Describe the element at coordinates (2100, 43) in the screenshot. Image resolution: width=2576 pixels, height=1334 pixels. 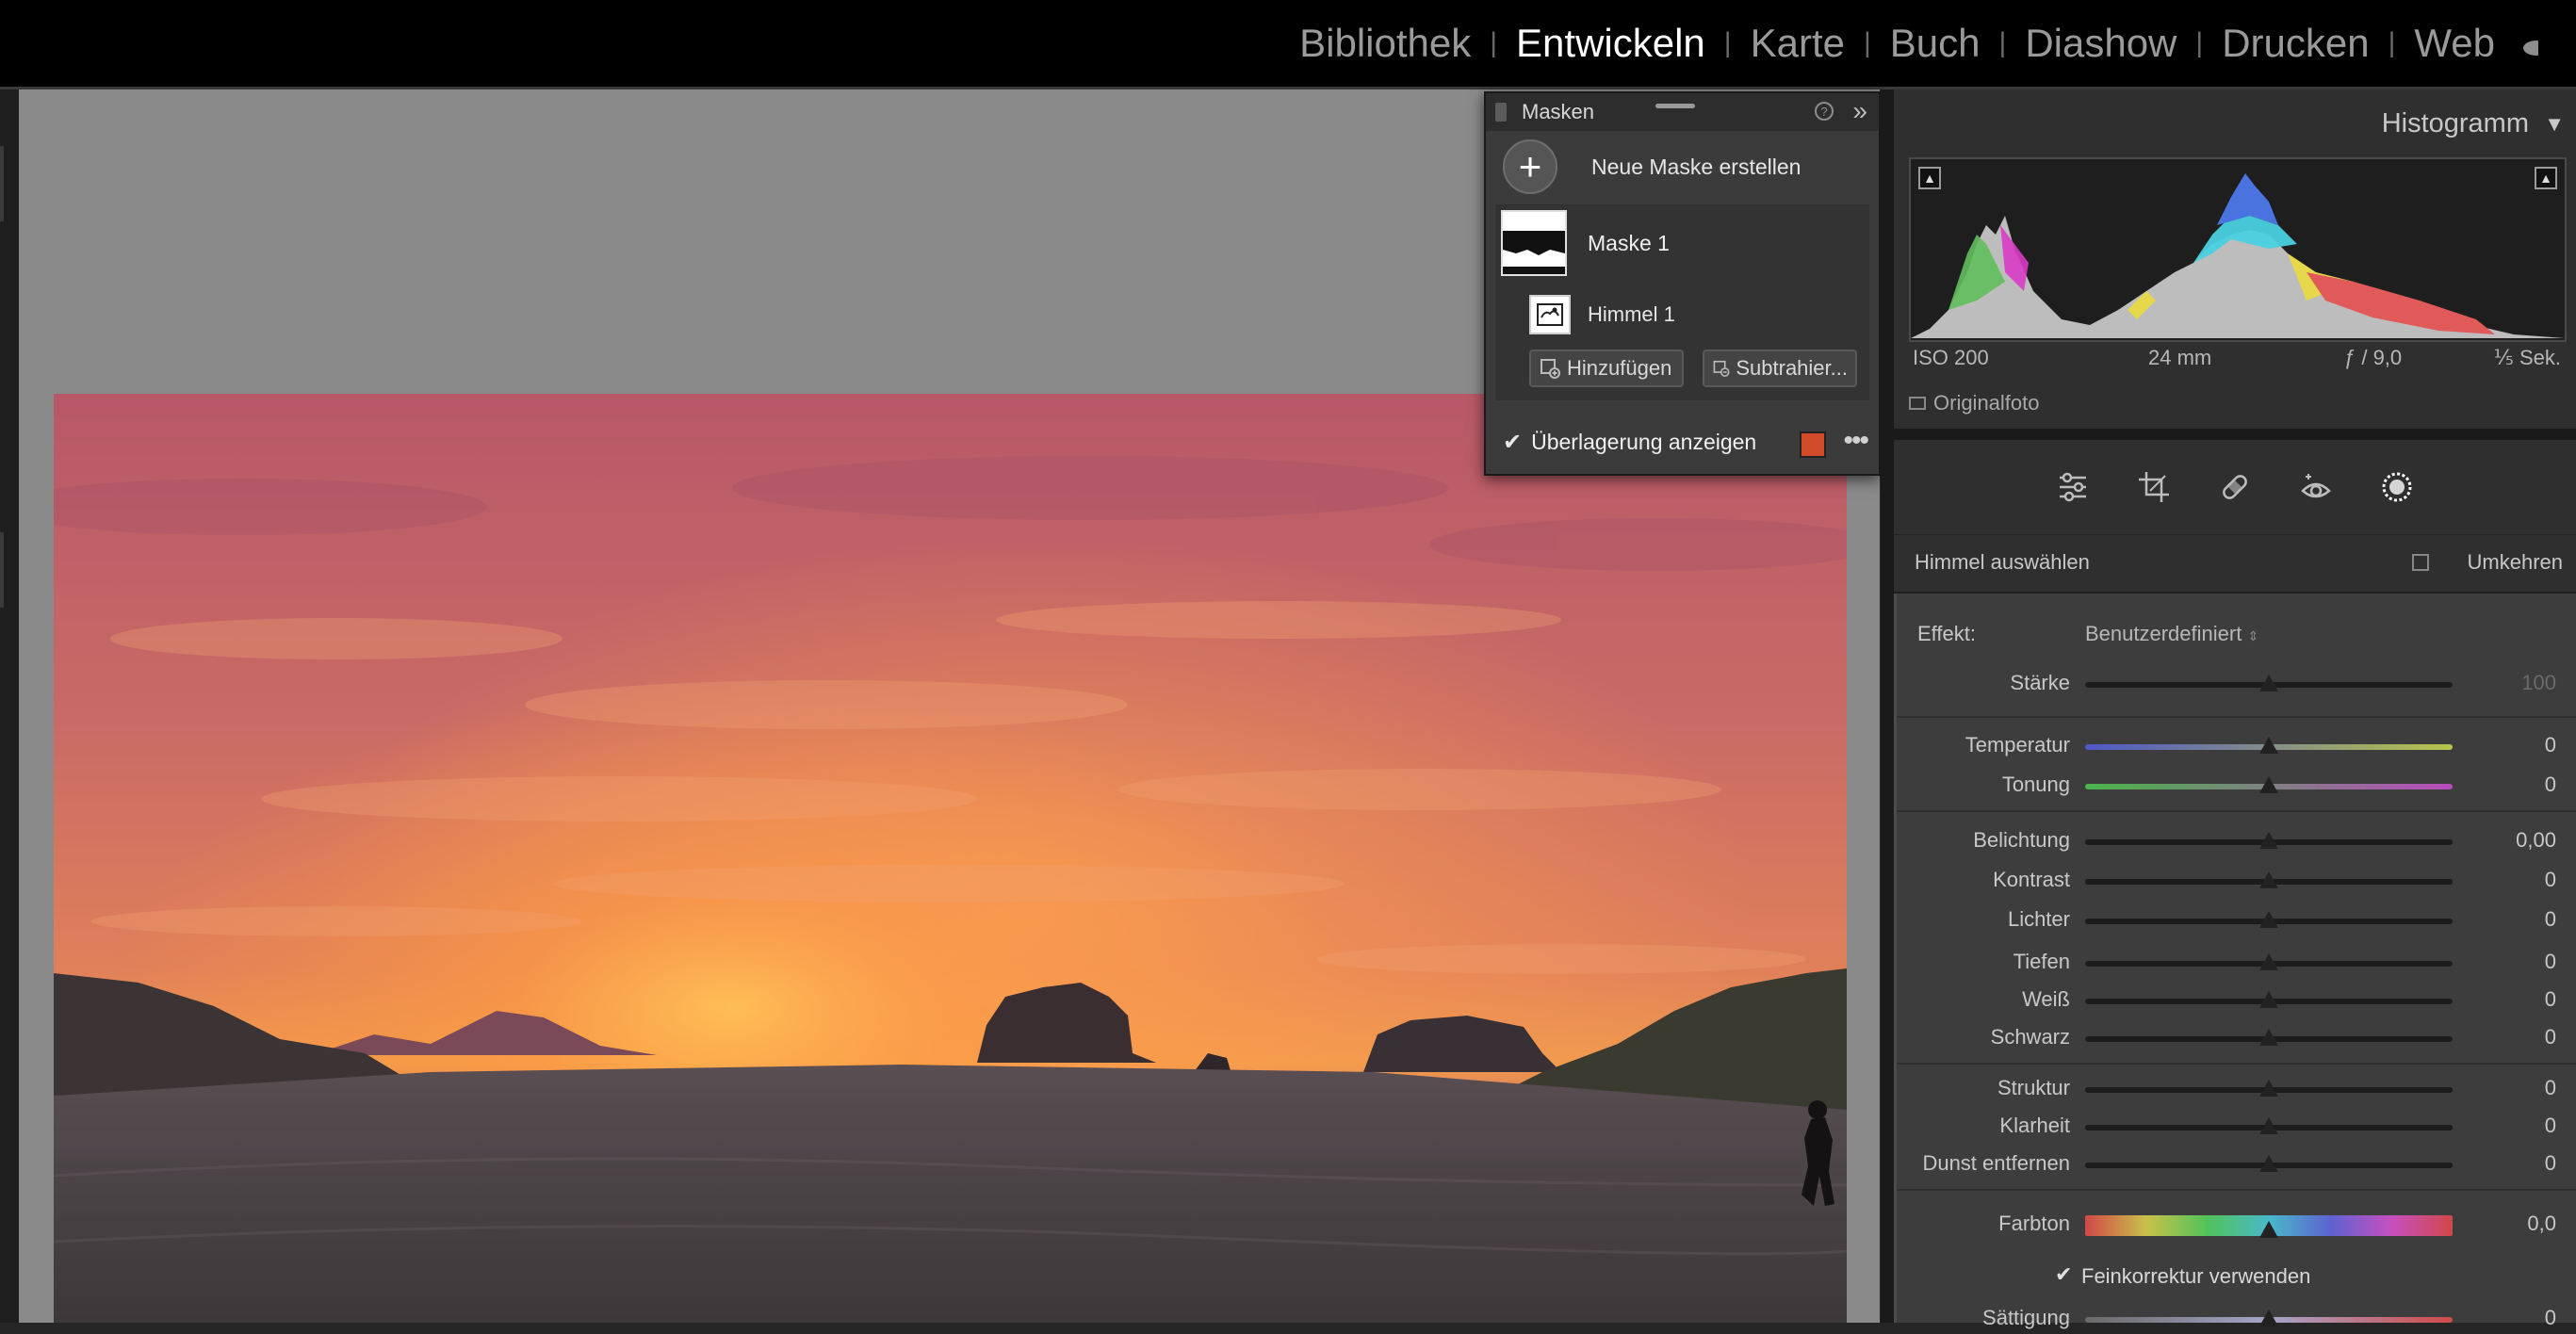
I see `module-diashow: Diashow` at that location.